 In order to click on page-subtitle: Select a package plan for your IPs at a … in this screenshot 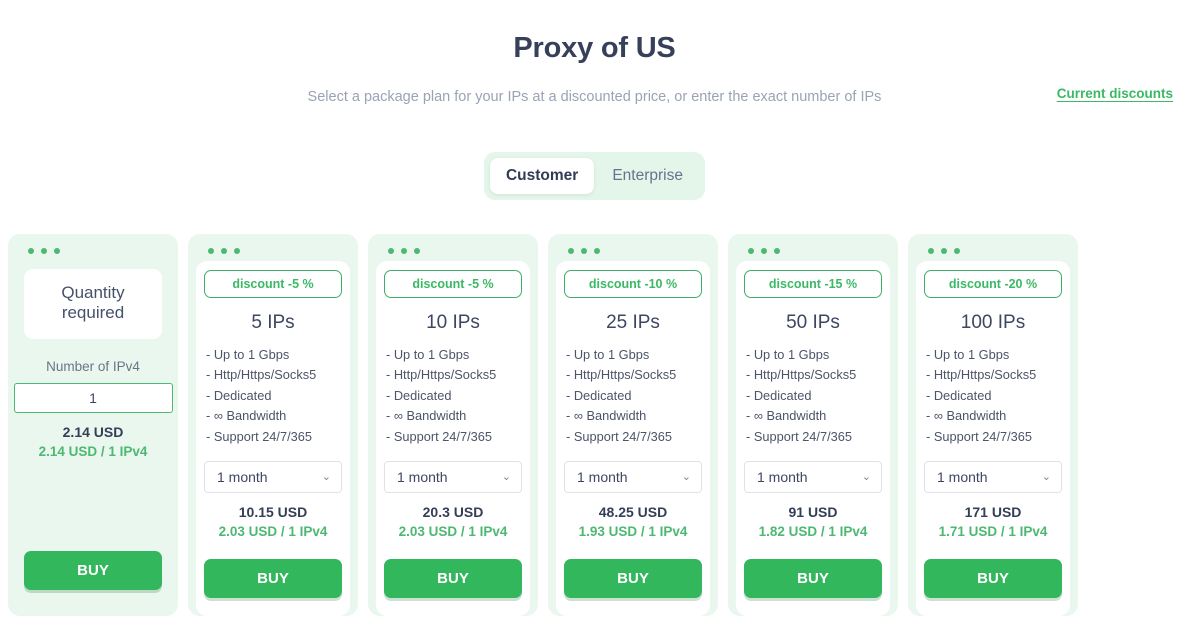, I will do `click(594, 97)`.